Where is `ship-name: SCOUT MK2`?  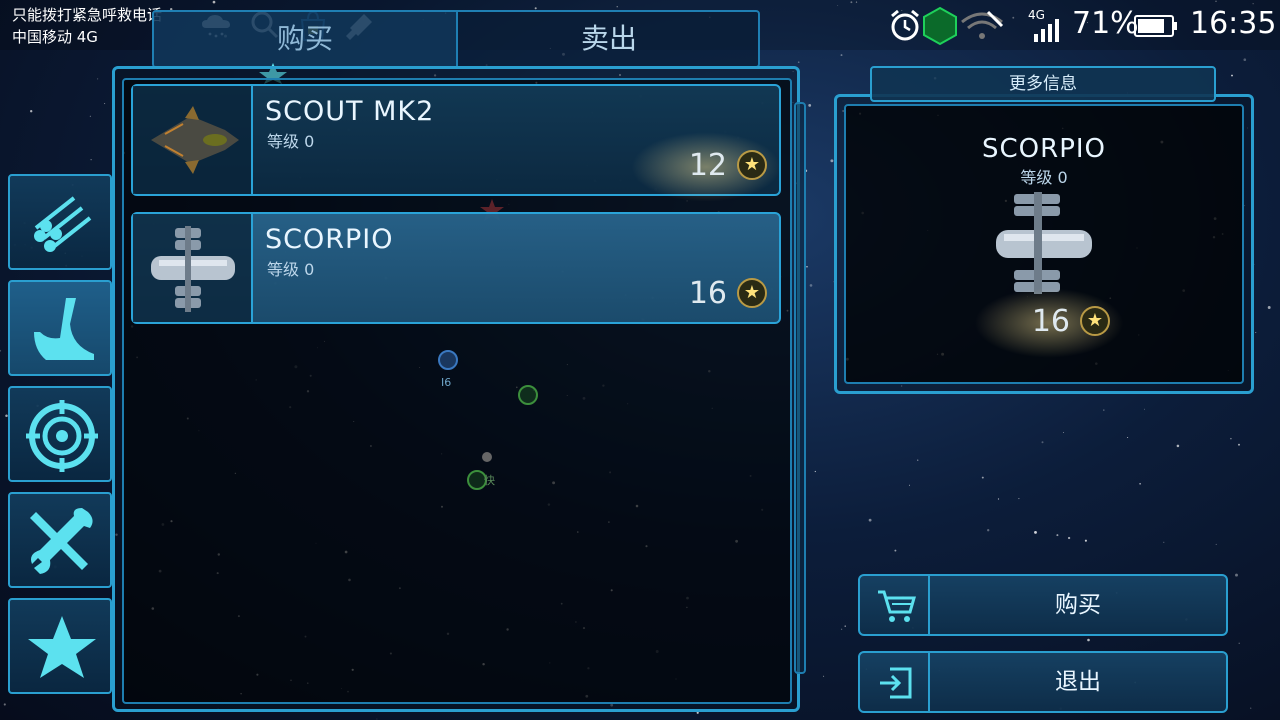
ship-name: SCOUT MK2 is located at coordinates (350, 111).